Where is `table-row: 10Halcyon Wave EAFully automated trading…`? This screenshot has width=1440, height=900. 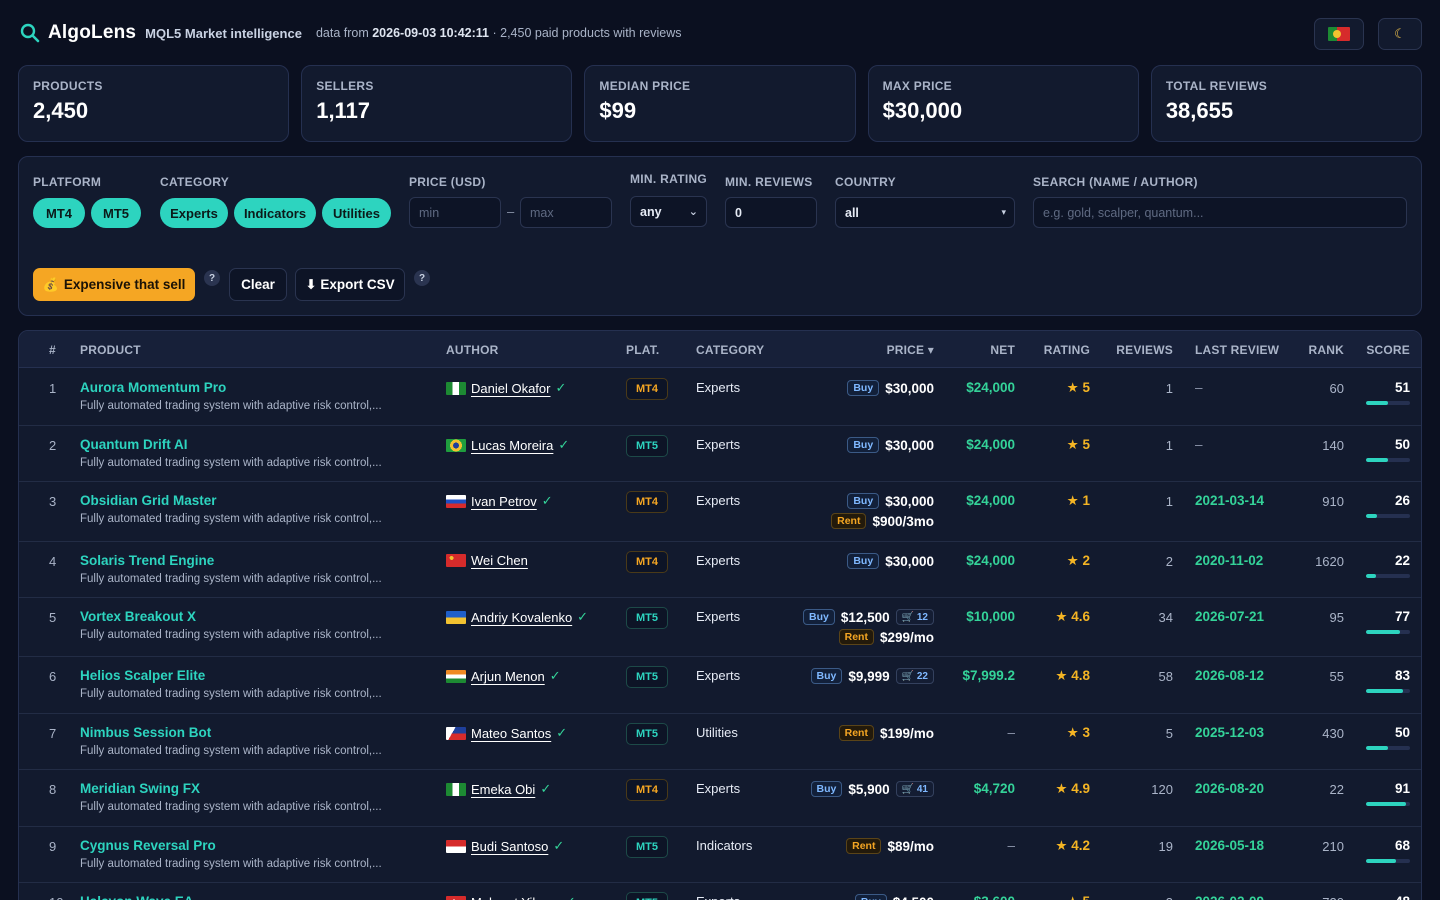 table-row: 10Halcyon Wave EAFully automated trading… is located at coordinates (720, 891).